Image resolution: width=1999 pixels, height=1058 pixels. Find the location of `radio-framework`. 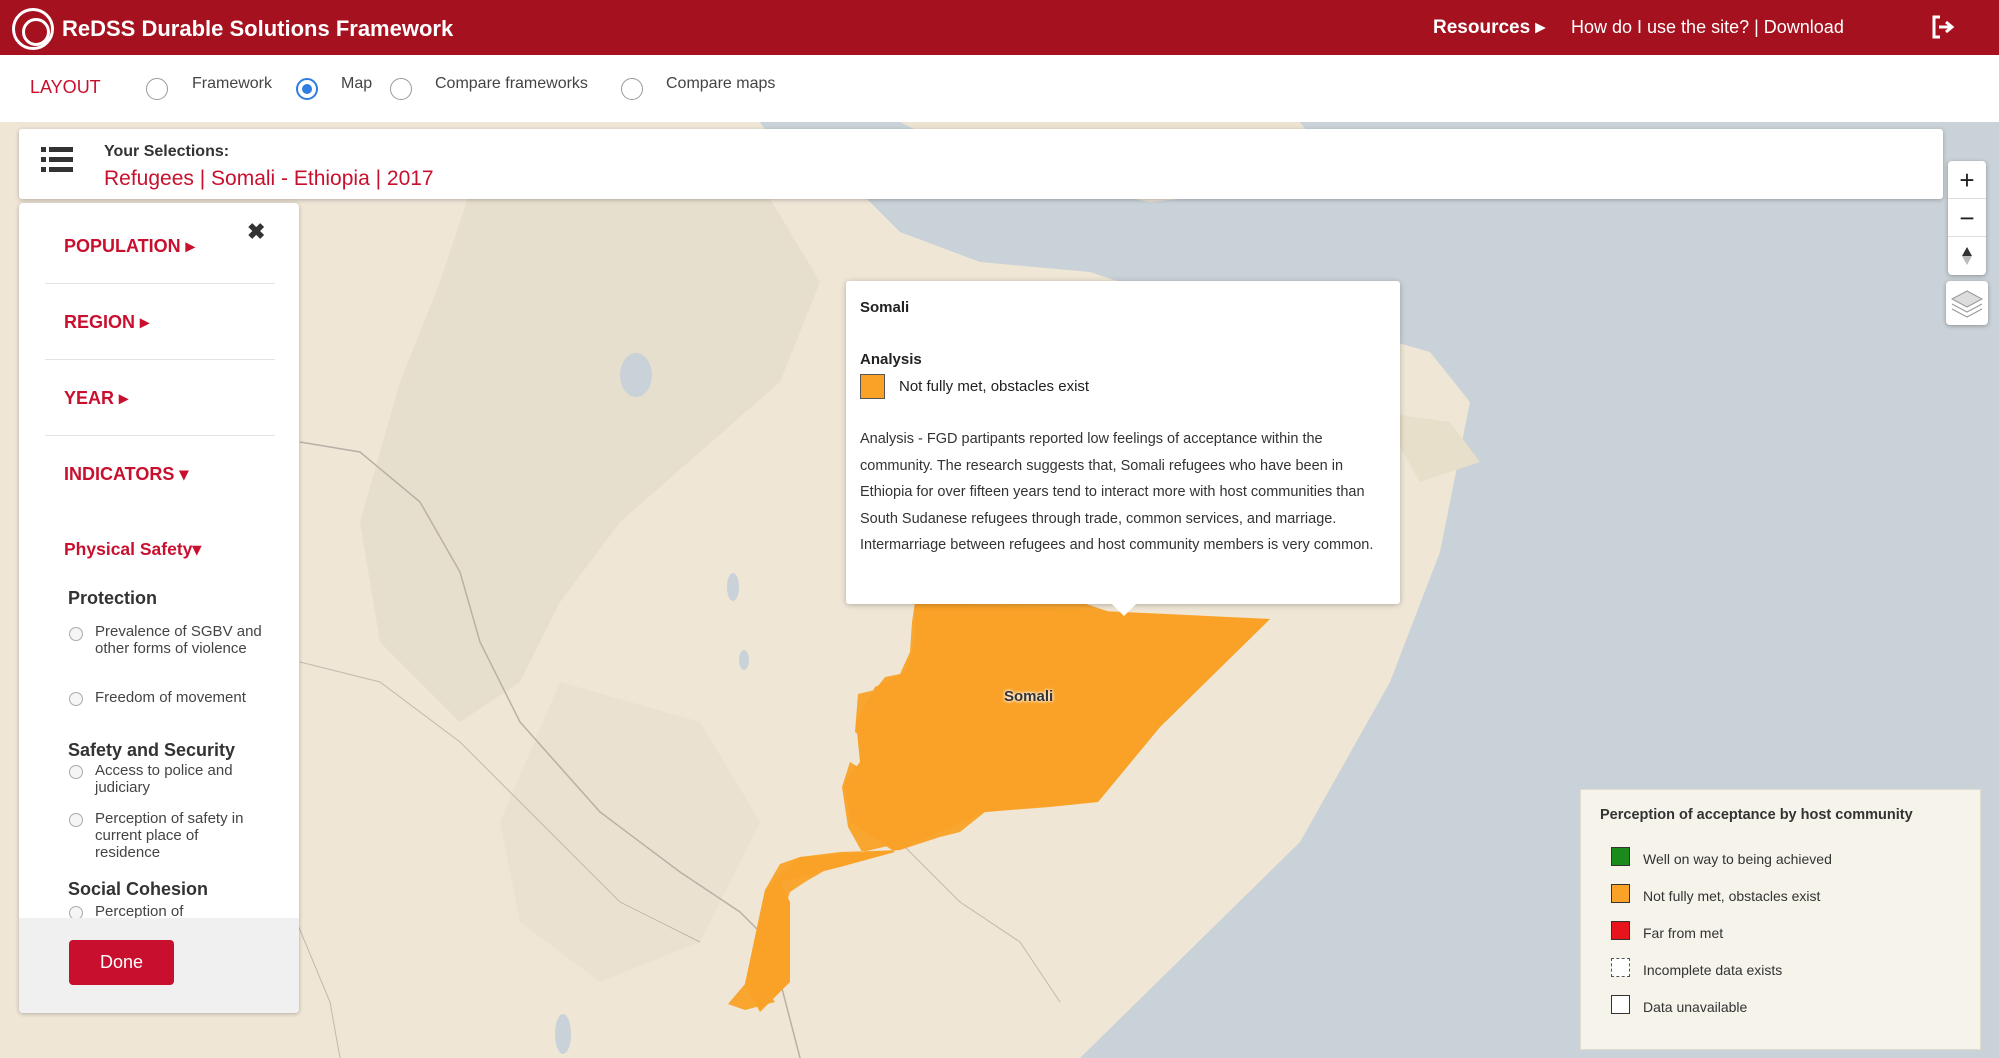

radio-framework is located at coordinates (157, 89).